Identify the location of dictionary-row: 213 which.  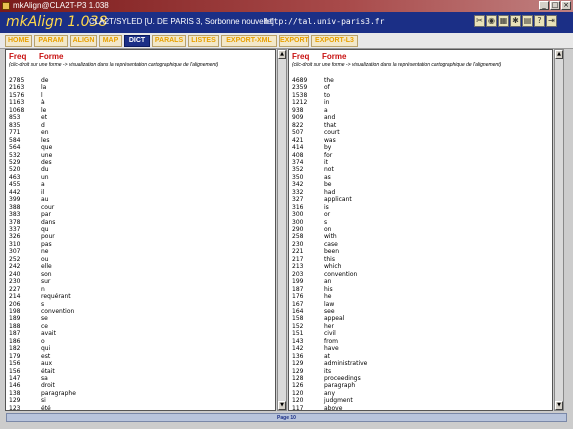
(316, 266).